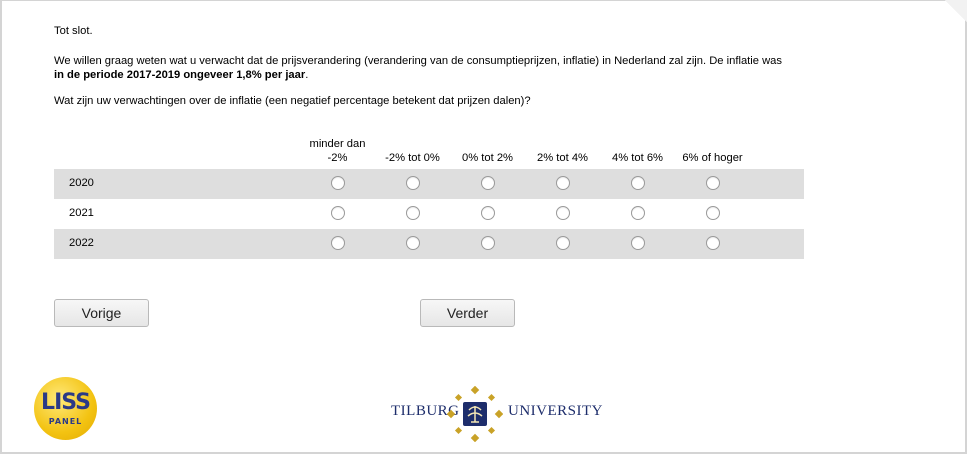 This screenshot has width=967, height=455. Describe the element at coordinates (65, 421) in the screenshot. I see `liss-logo-subtext: PANEL` at that location.